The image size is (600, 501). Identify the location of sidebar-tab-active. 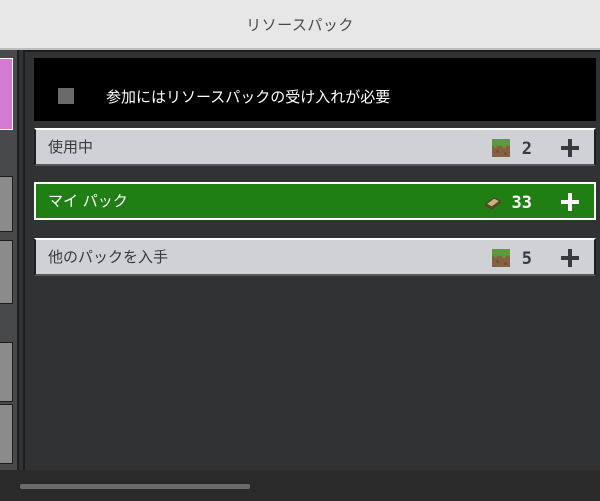
(6, 94).